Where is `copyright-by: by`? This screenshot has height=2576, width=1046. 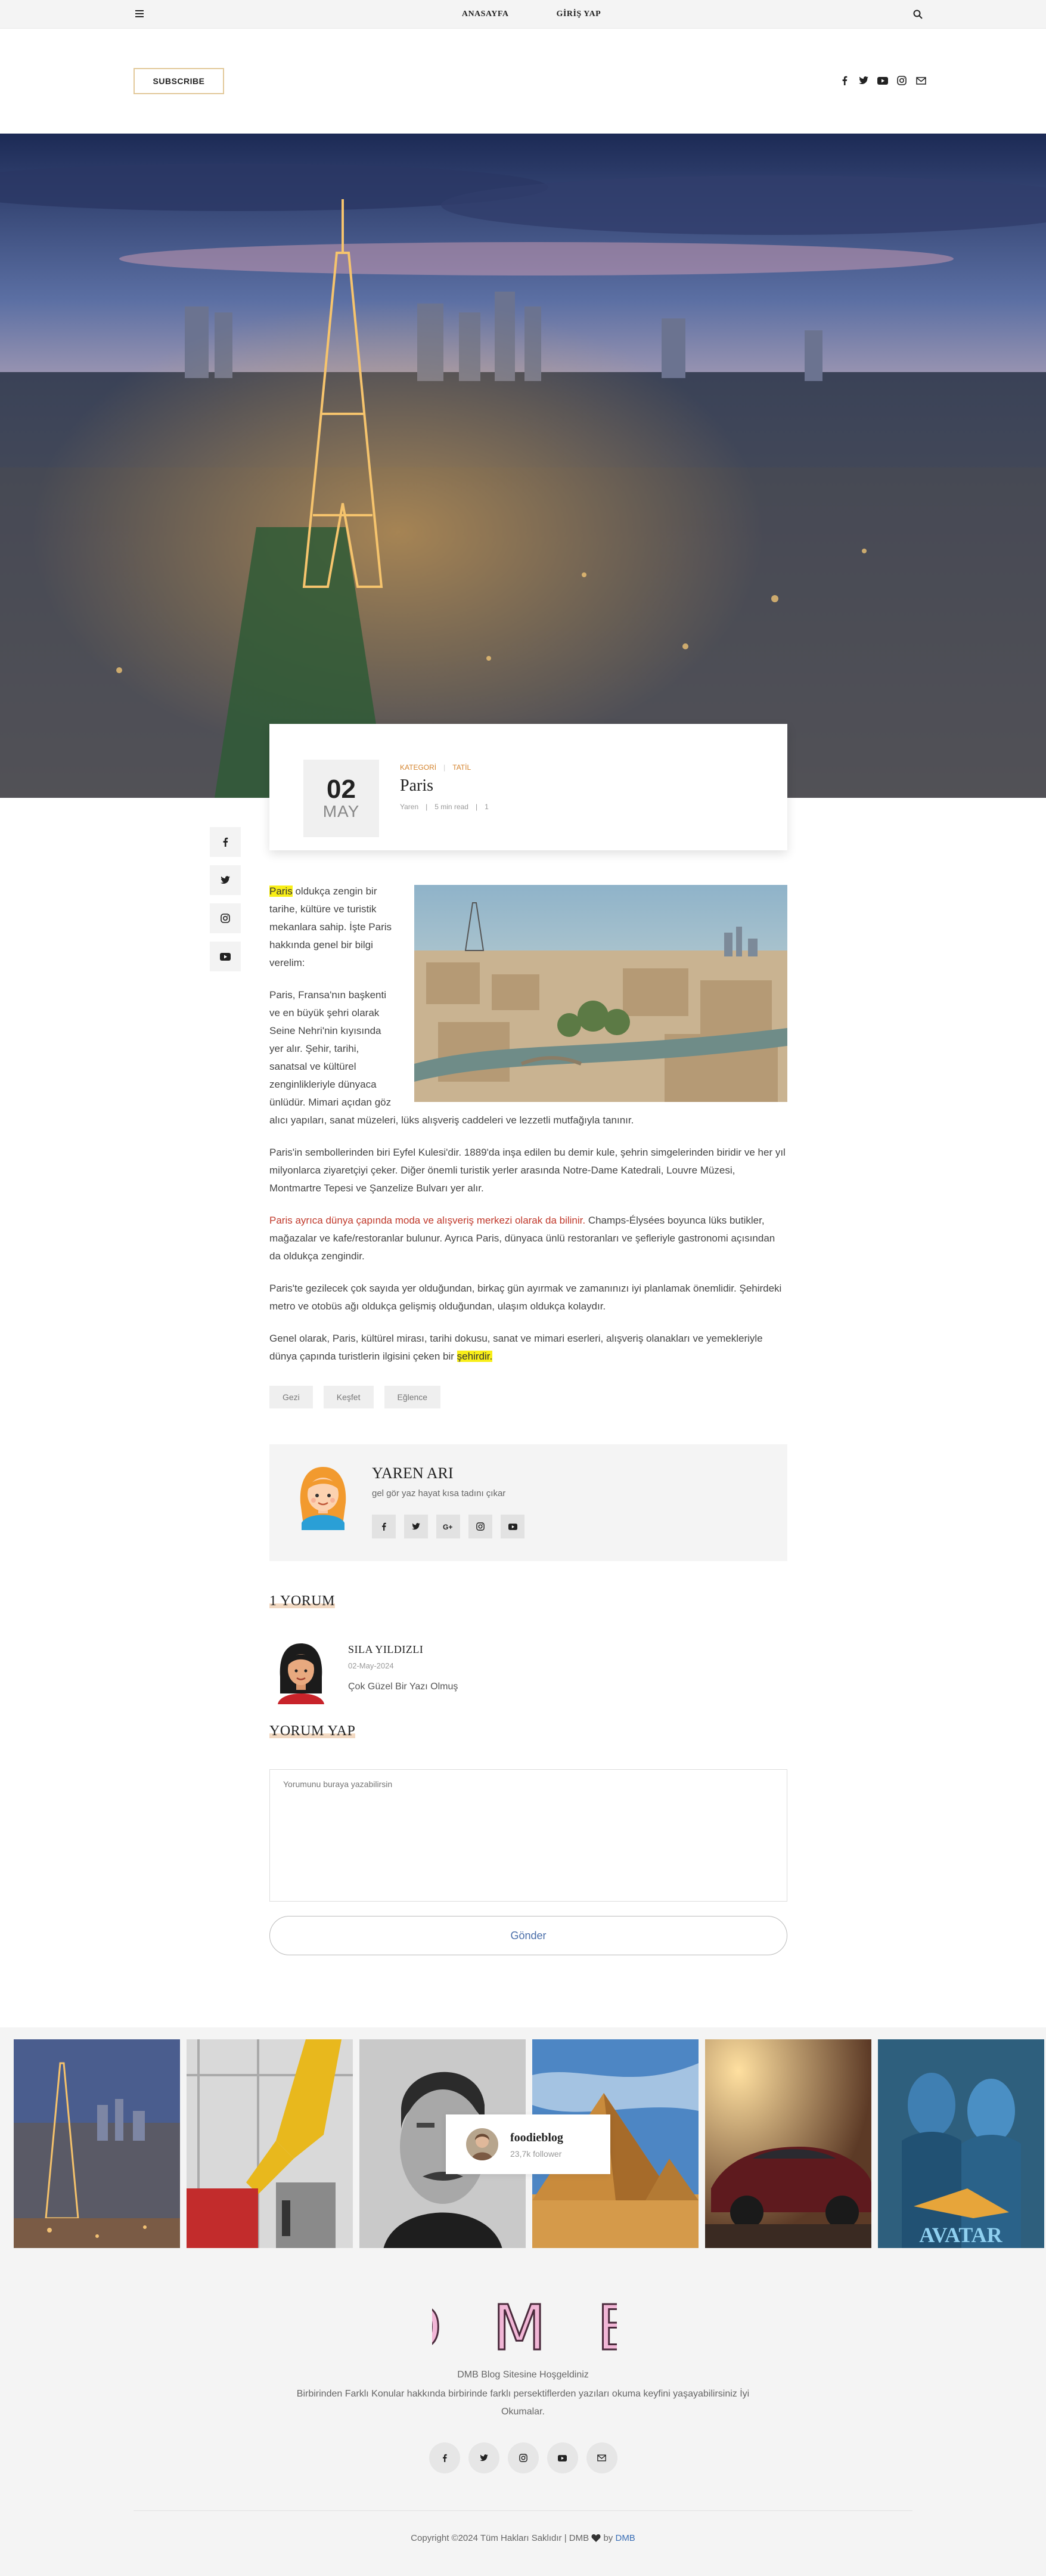
copyright-by: by is located at coordinates (608, 2538).